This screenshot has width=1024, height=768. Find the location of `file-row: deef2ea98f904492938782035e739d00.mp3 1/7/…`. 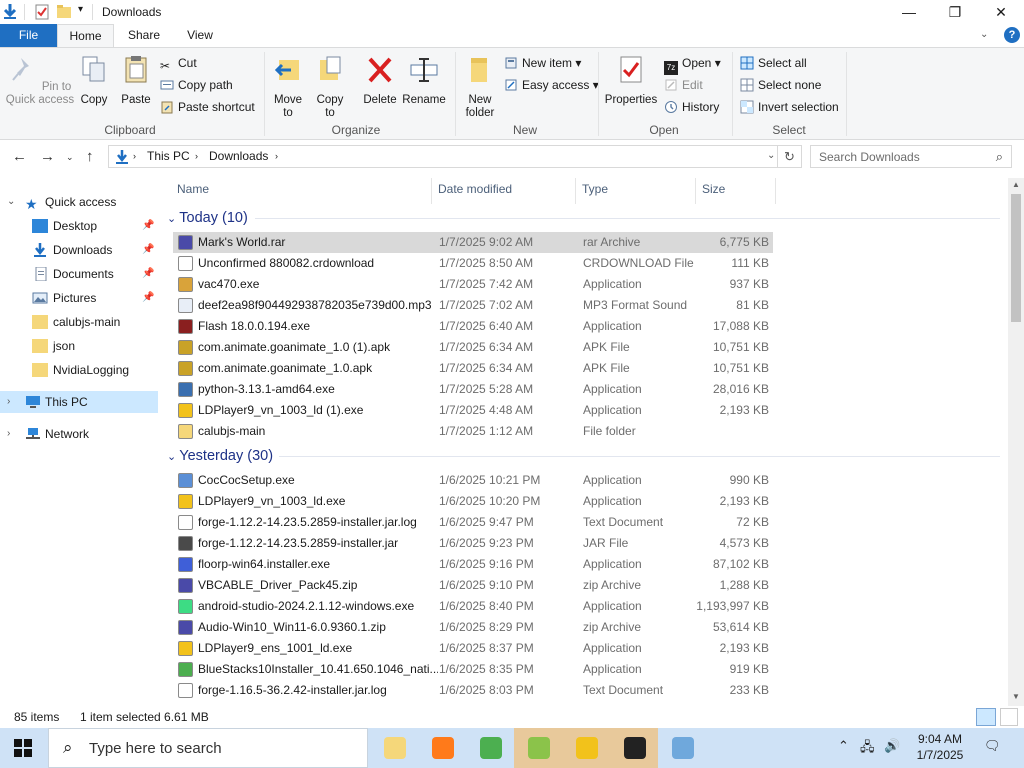

file-row: deef2ea98f904492938782035e739d00.mp3 1/7/… is located at coordinates (473, 305).